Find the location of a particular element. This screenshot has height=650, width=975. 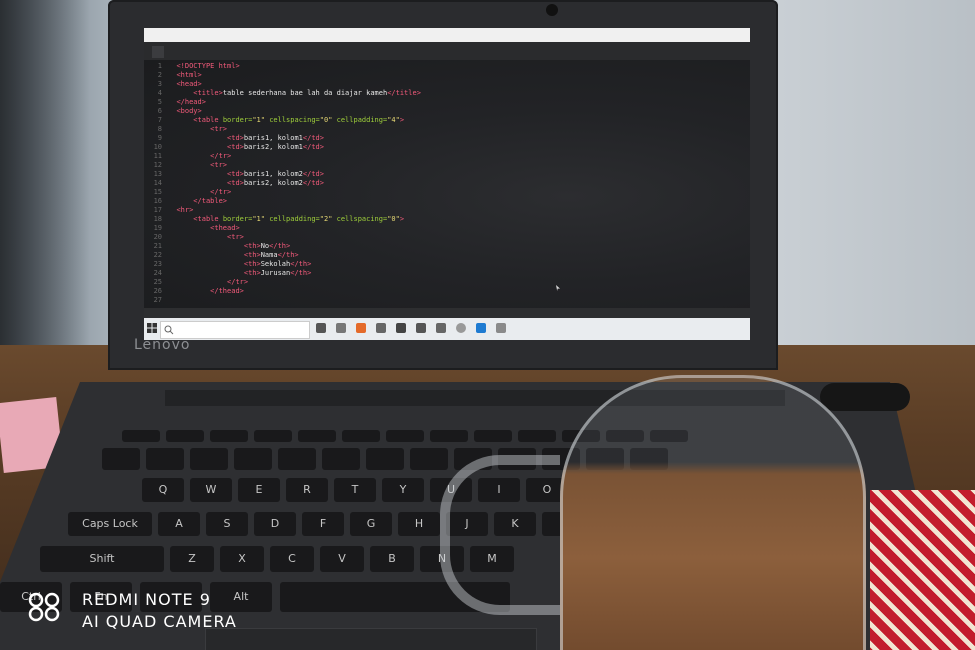

line-number: 27 is located at coordinates (157, 300).